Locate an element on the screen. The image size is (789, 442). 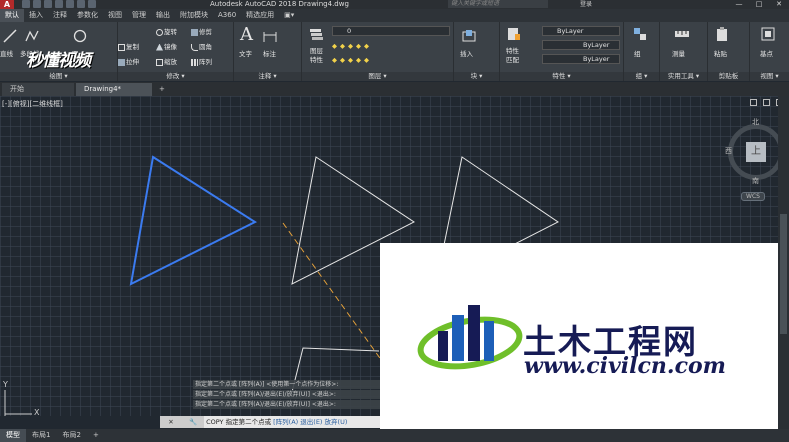
command-line: ✕ 🔧 COPY 指定第二个点或 [阵列(A) 退出(E) 放弃(U) is located at coordinates (271, 422).